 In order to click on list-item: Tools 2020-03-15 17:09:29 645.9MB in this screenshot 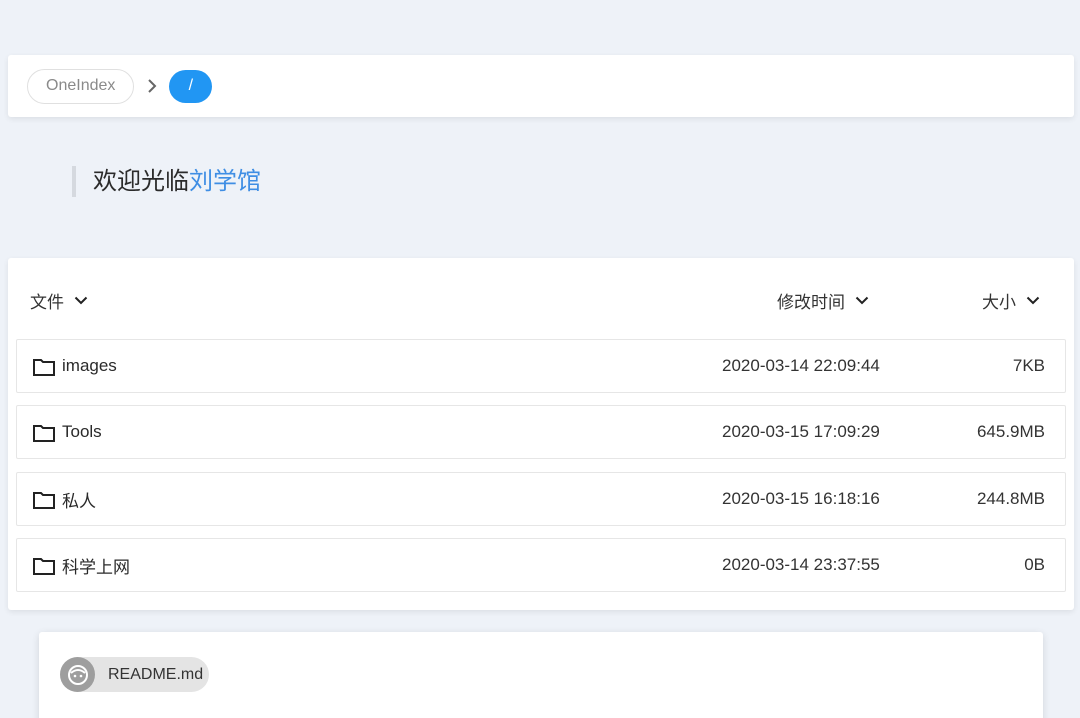, I will do `click(541, 432)`.